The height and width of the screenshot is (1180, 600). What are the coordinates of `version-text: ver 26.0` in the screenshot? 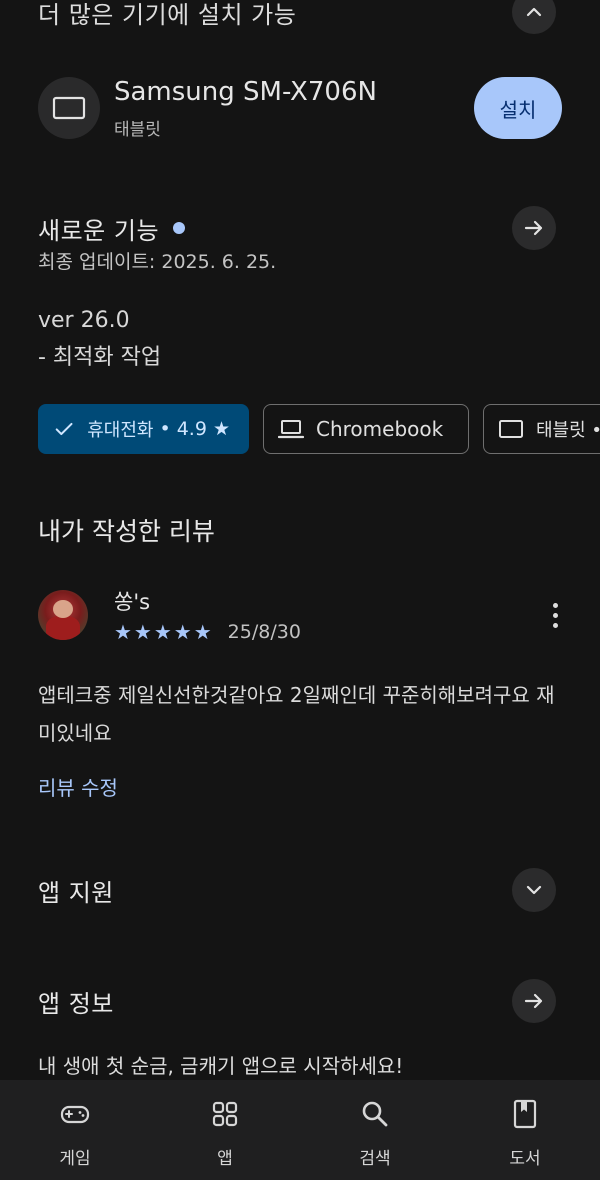 It's located at (84, 320).